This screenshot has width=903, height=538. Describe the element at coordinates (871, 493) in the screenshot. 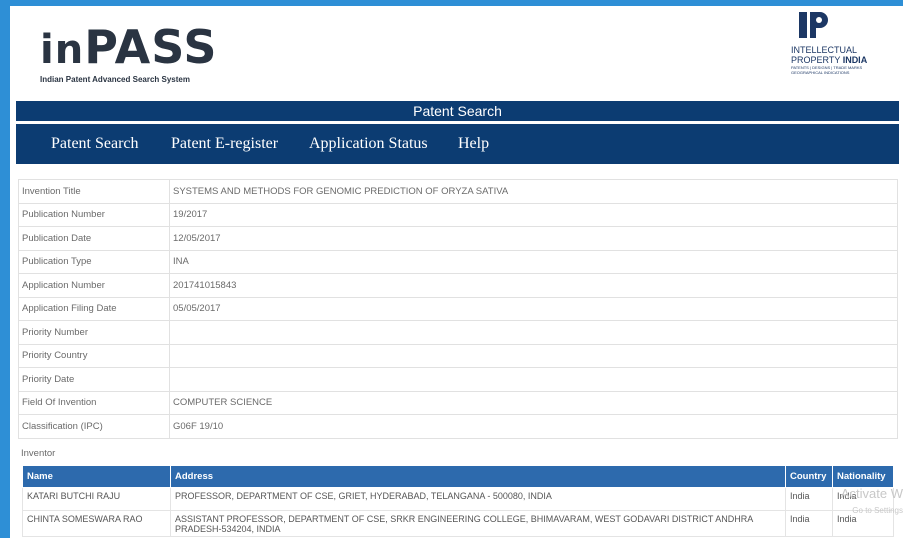

I see `activate-windows-watermark: Activate W` at that location.